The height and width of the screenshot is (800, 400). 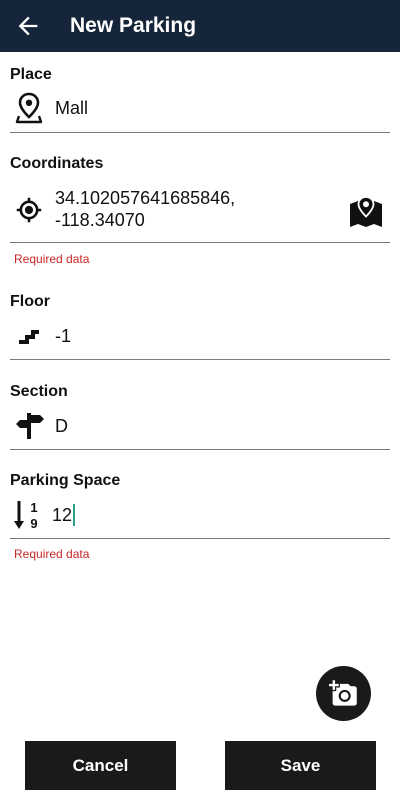 I want to click on floor-underline, so click(x=200, y=359).